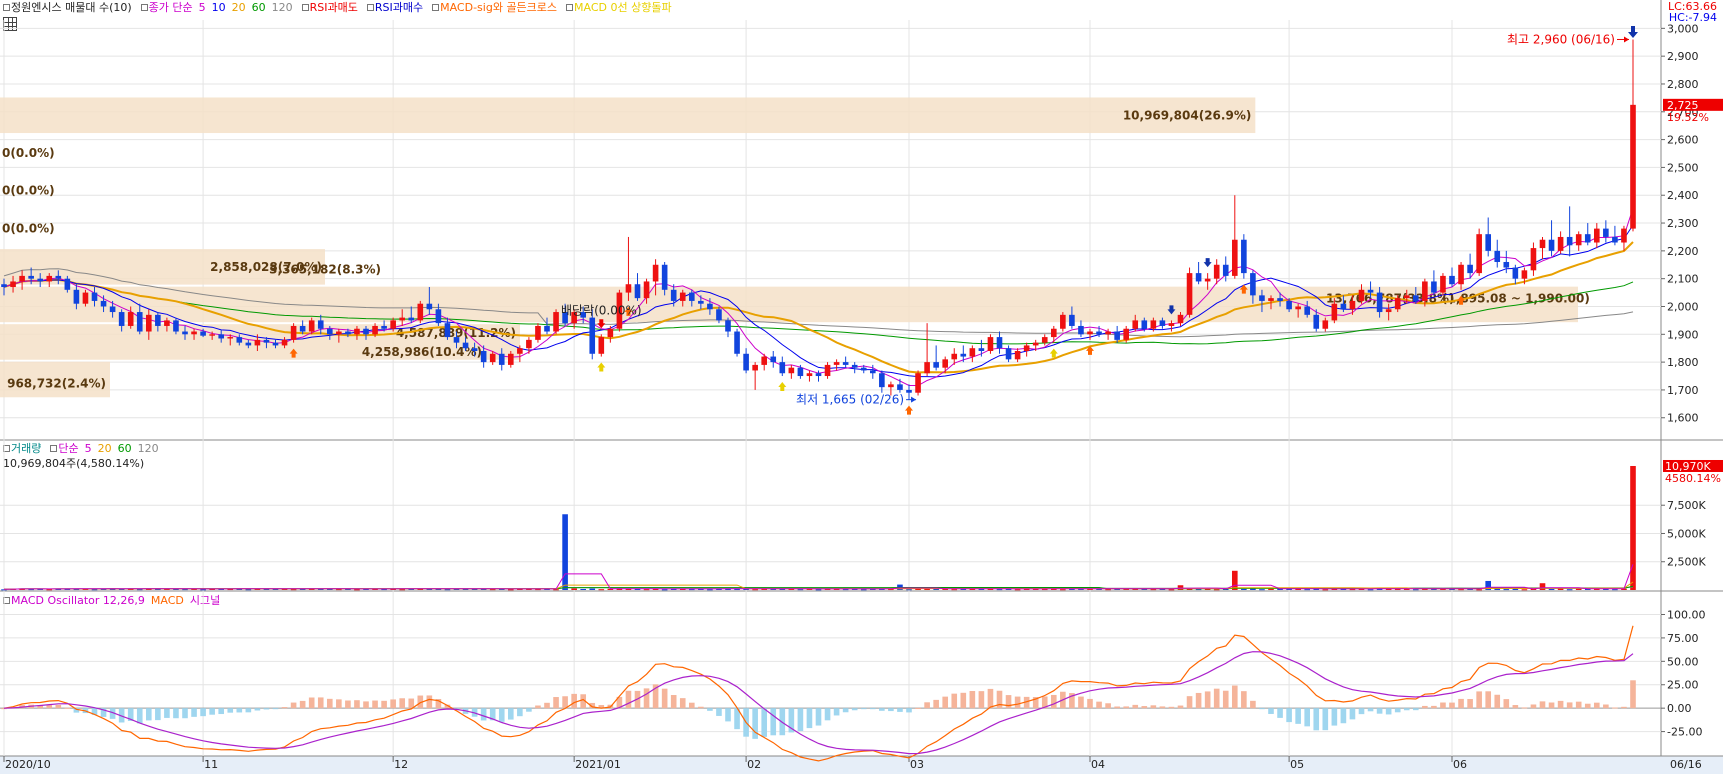 The height and width of the screenshot is (774, 1723). What do you see at coordinates (325, 270) in the screenshot?
I see `volume-profile-label: 3,365,182(8.3%)` at bounding box center [325, 270].